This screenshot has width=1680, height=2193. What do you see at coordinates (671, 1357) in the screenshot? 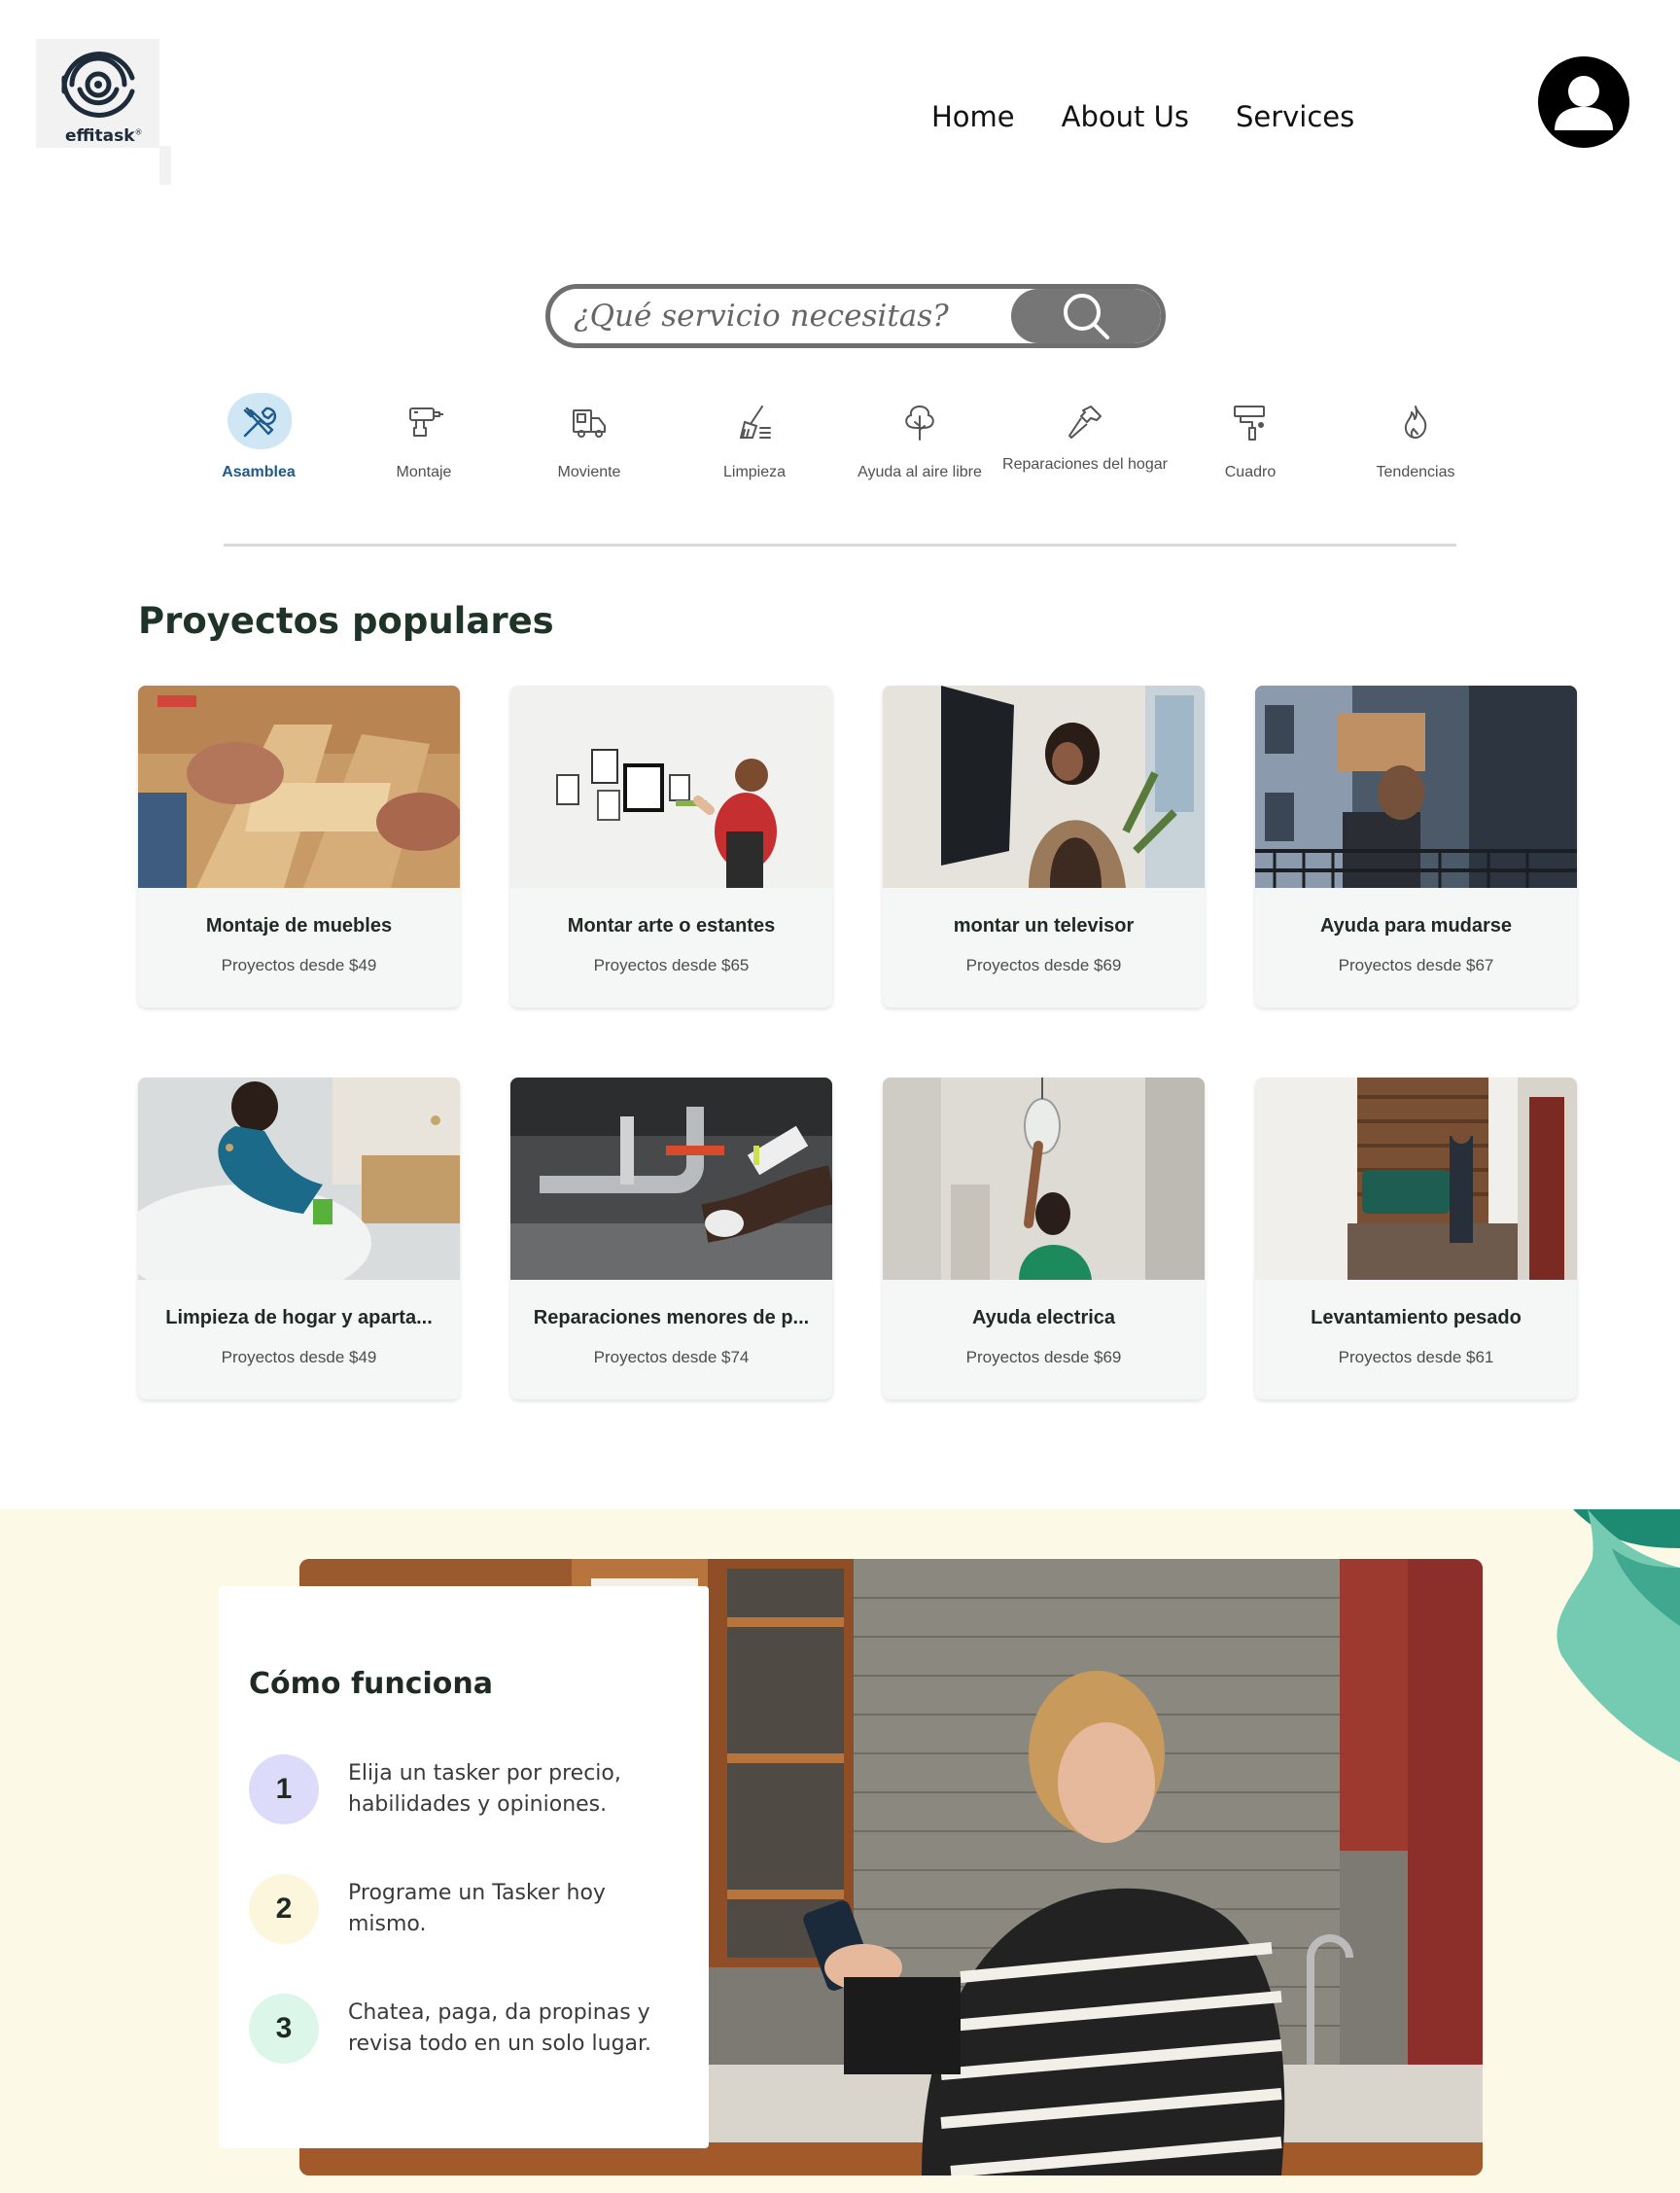
I see `project-price: Proyectos desde $74` at bounding box center [671, 1357].